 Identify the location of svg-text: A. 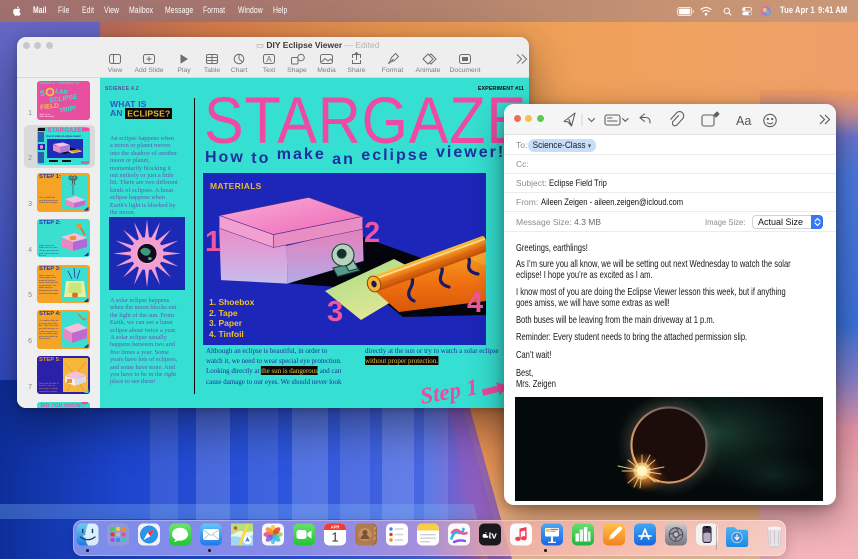
(269, 59).